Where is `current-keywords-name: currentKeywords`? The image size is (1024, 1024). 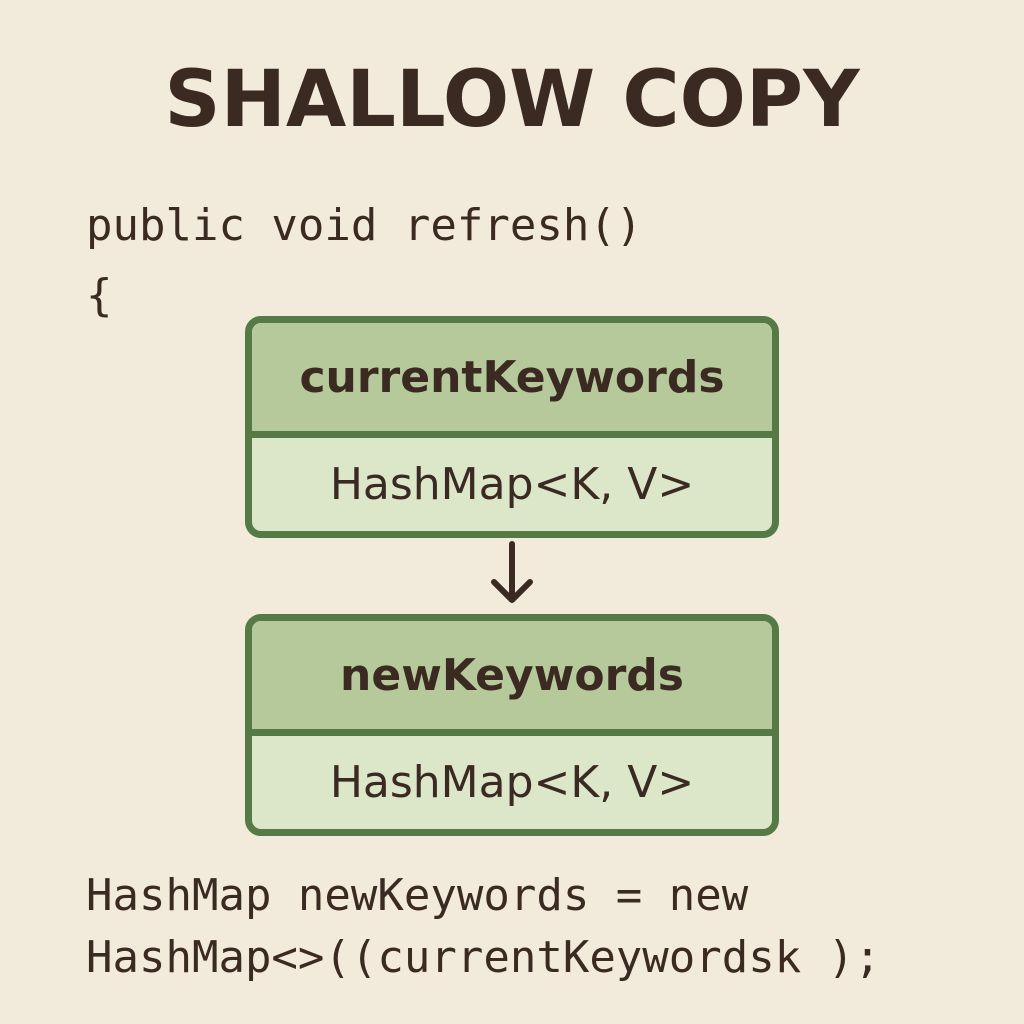
current-keywords-name: currentKeywords is located at coordinates (512, 380).